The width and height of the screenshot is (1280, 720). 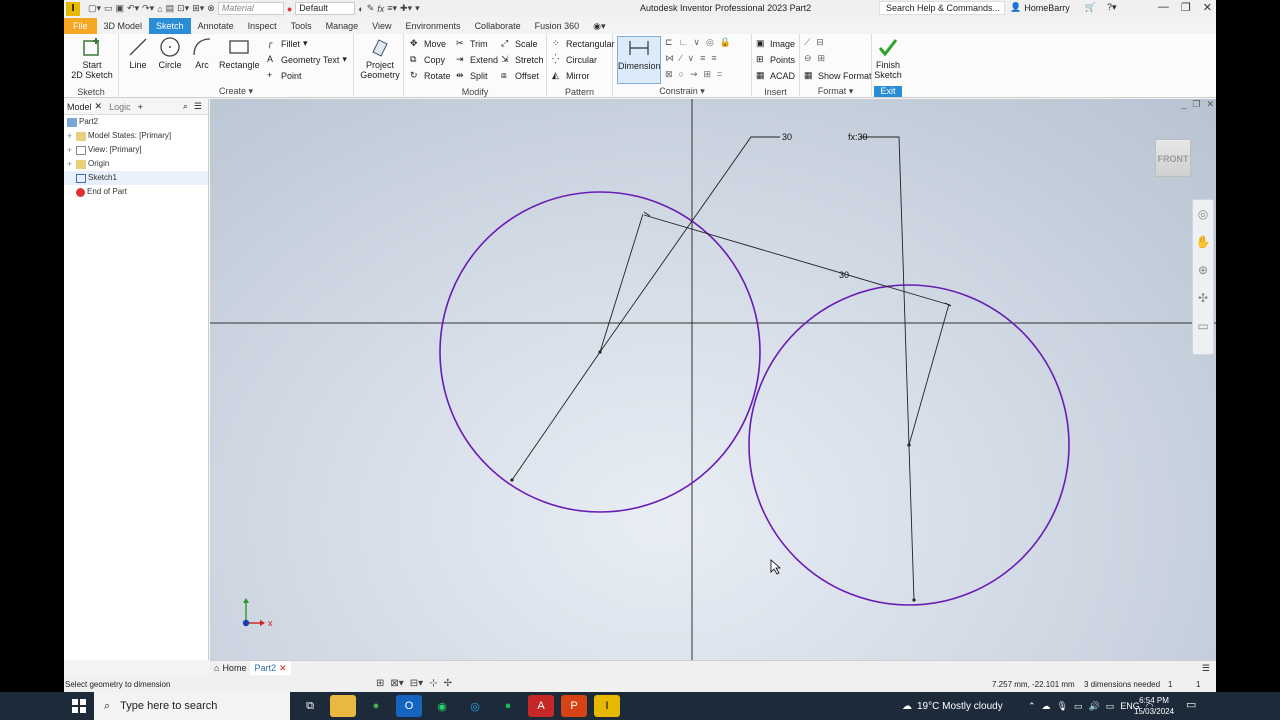 I want to click on minimize-icon: —, so click(x=1163, y=7).